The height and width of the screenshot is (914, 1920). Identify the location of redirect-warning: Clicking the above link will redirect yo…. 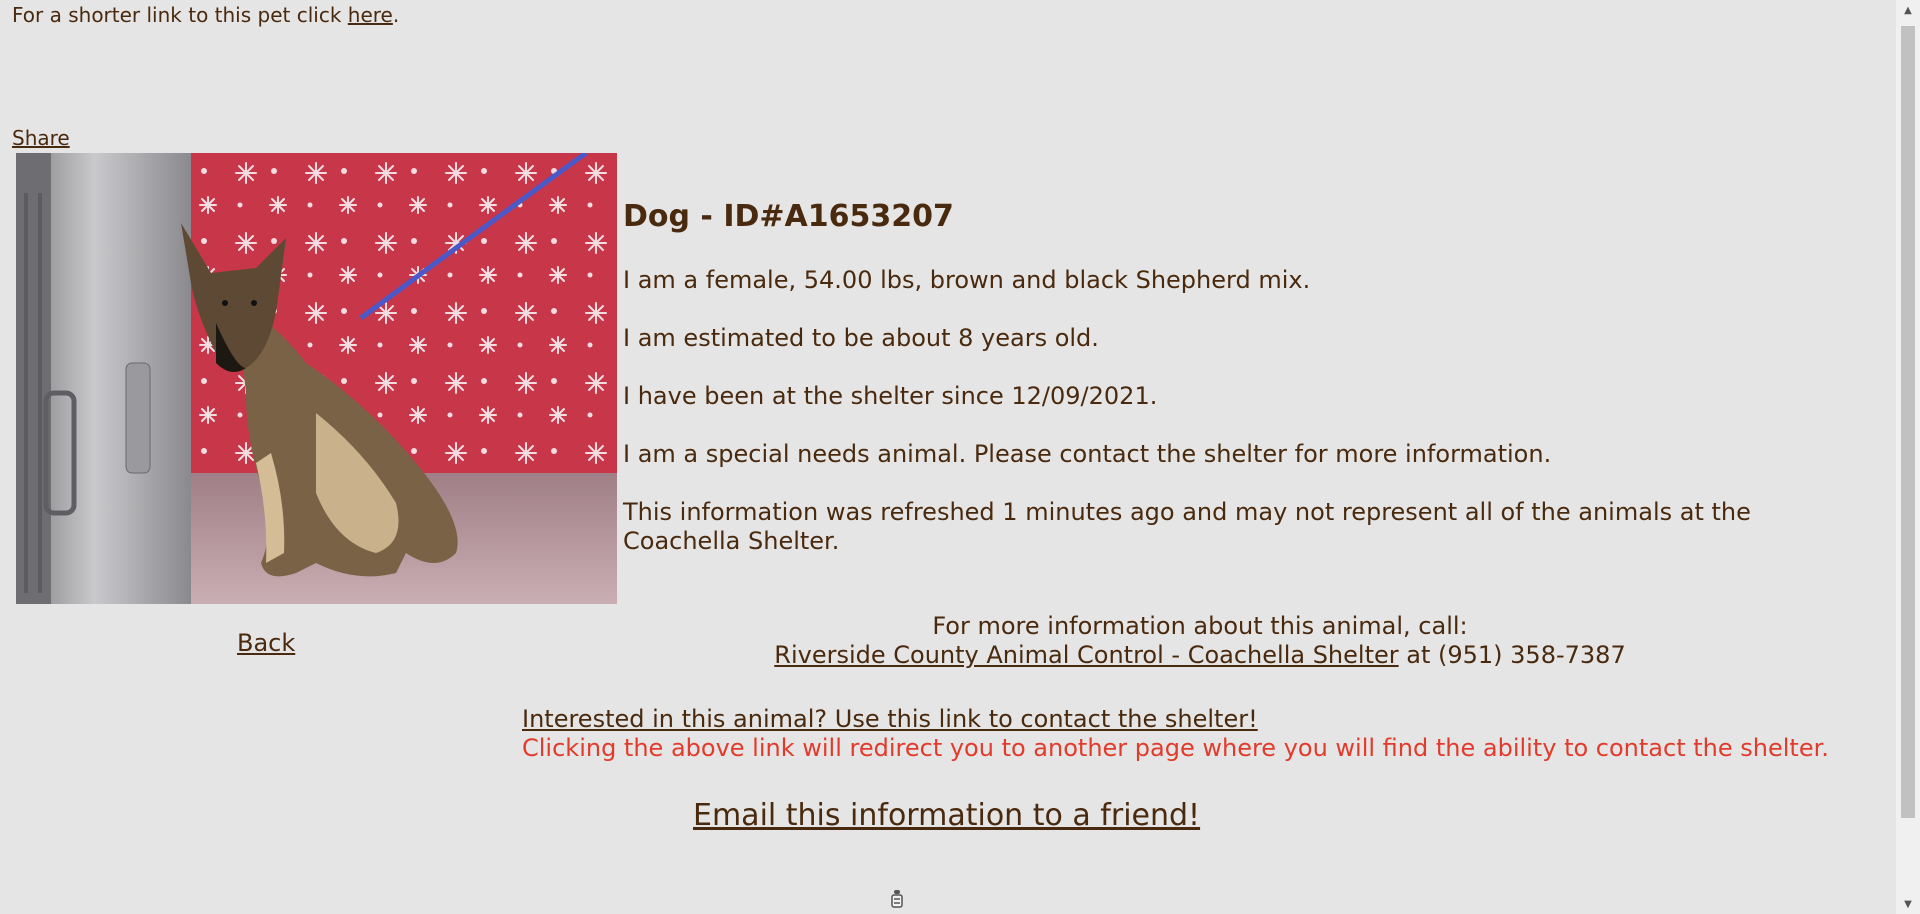
(1175, 748).